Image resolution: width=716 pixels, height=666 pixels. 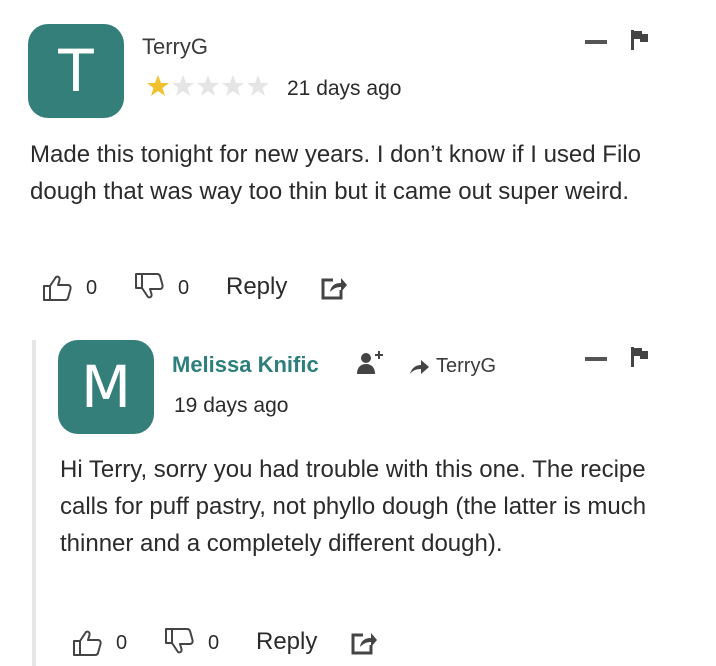 I want to click on follow-user-button, so click(x=371, y=363).